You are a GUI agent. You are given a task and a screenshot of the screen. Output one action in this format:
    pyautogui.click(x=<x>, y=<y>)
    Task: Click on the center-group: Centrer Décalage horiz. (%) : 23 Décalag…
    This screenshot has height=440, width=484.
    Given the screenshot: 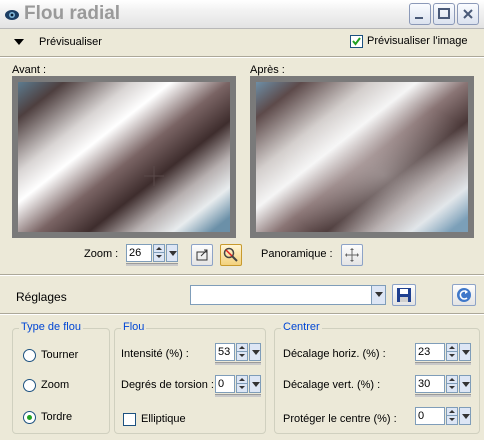 What is the action you would take?
    pyautogui.click(x=377, y=377)
    